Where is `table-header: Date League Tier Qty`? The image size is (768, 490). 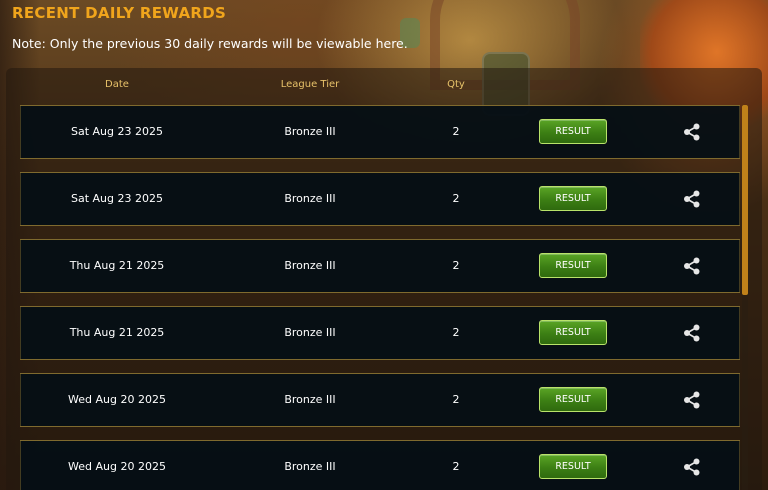 table-header: Date League Tier Qty is located at coordinates (384, 85).